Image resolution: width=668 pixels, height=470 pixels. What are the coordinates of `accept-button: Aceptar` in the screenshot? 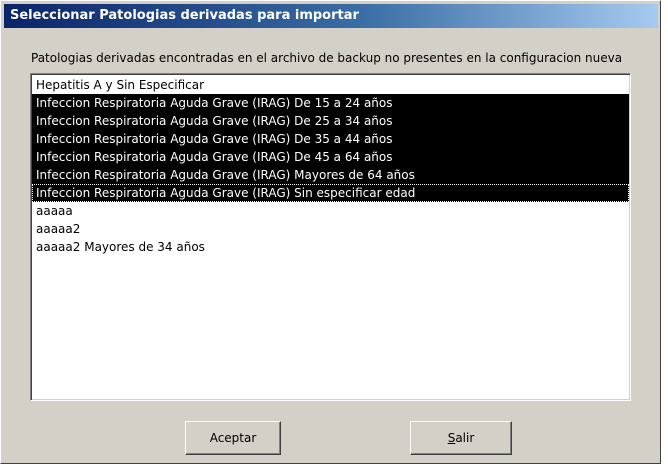 It's located at (233, 438).